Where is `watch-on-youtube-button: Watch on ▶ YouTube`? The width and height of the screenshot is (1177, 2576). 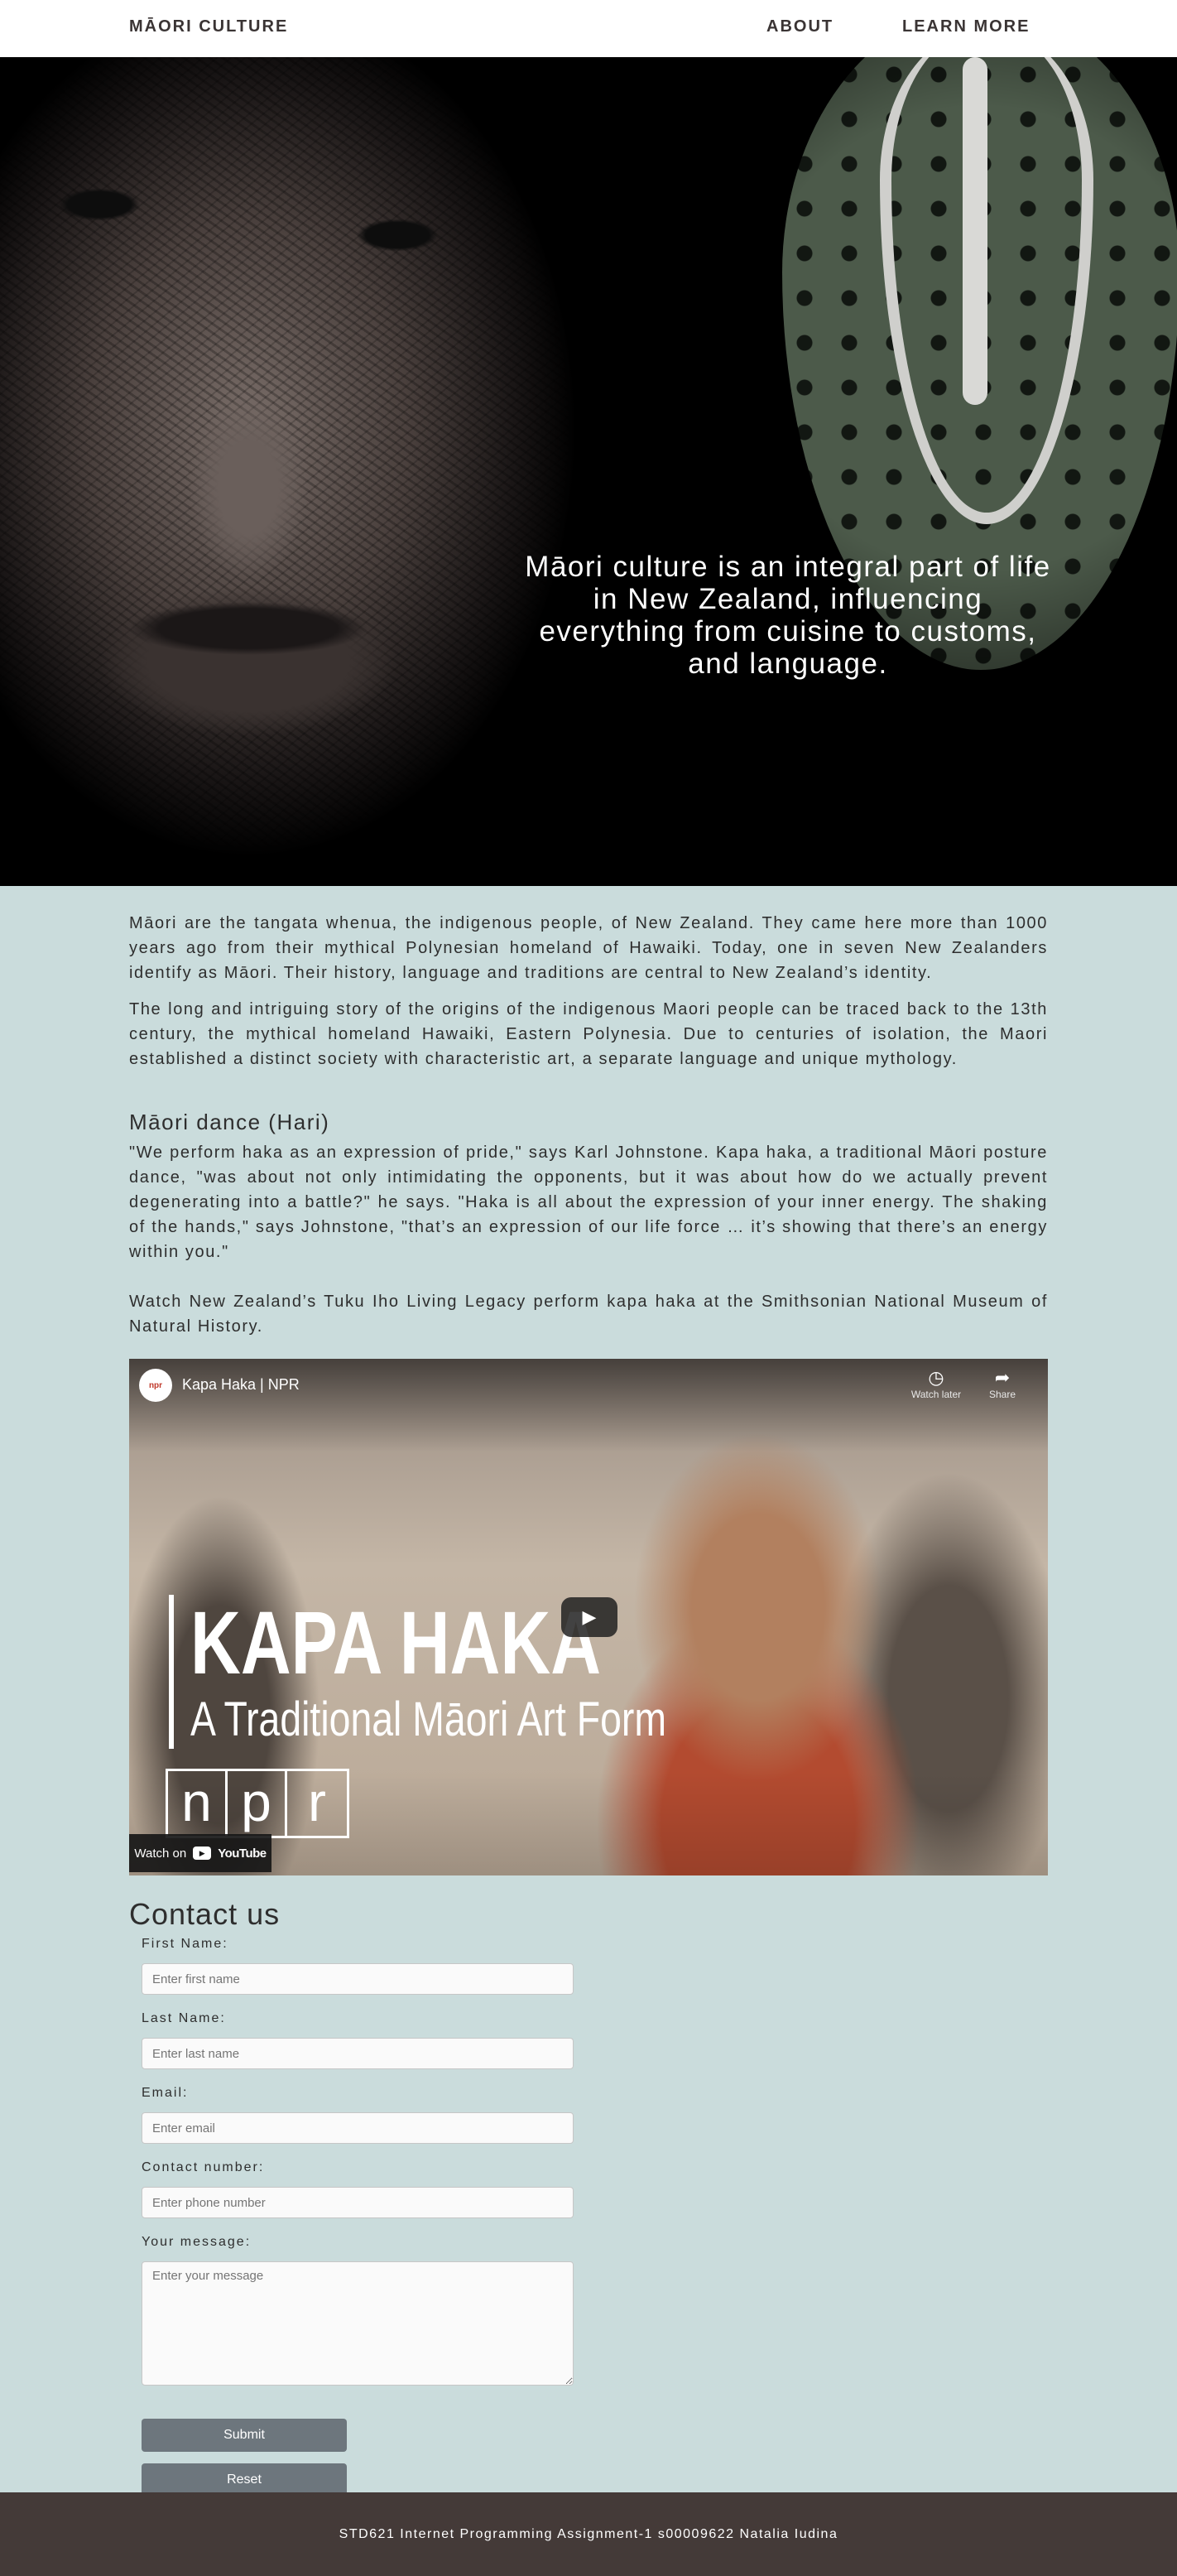
watch-on-youtube-button: Watch on ▶ YouTube is located at coordinates (200, 1853).